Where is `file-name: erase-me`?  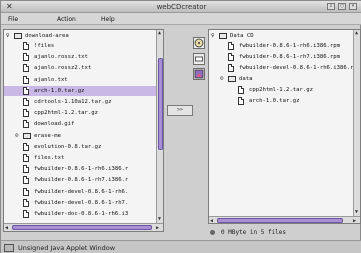
file-name: erase-me is located at coordinates (47, 135).